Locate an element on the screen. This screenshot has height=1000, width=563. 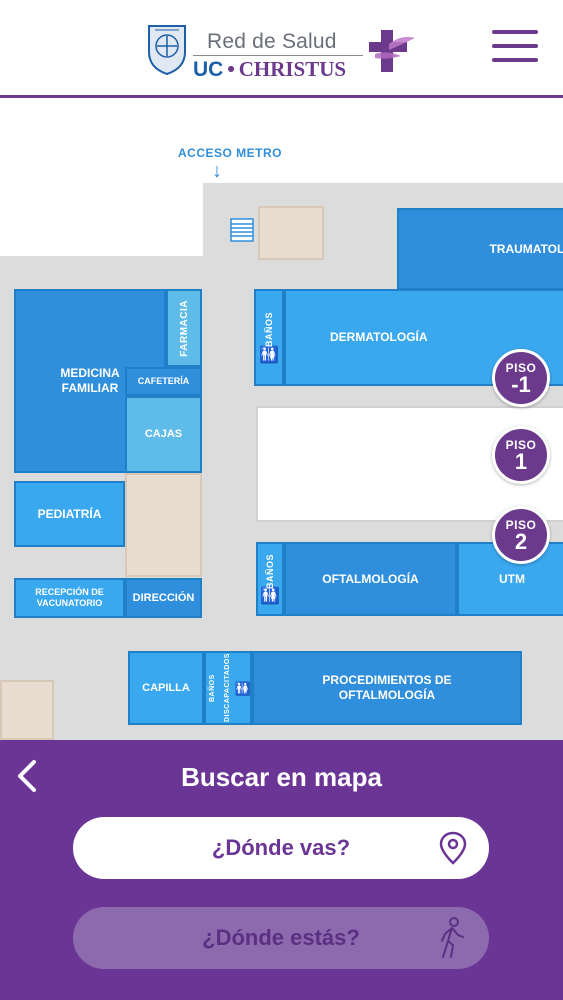
metro-access-label: ACCESO METRO is located at coordinates (230, 153).